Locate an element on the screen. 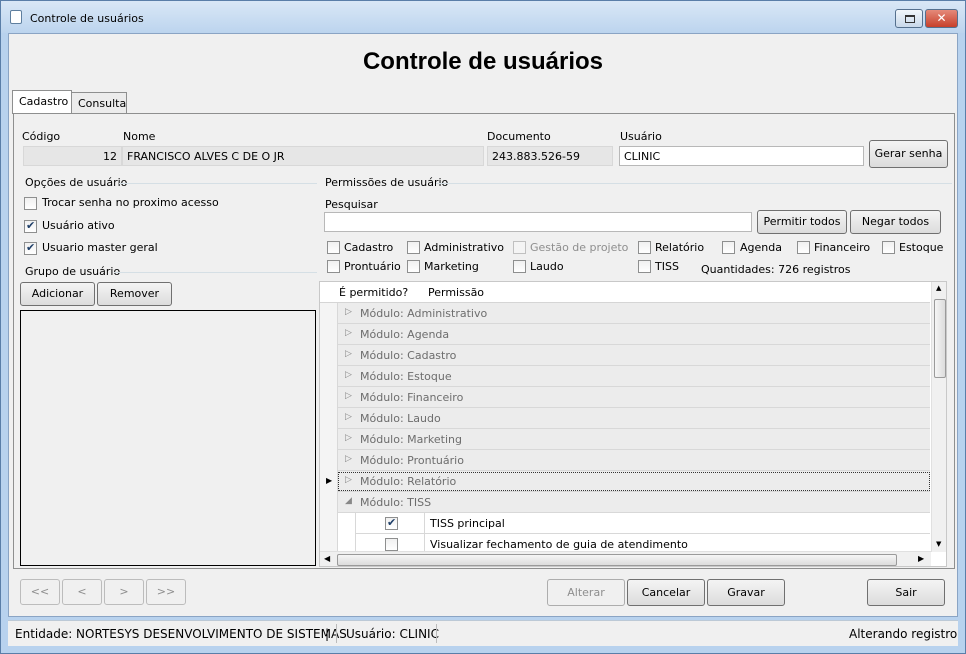 This screenshot has height=654, width=966. filter-prontuario-checkbox is located at coordinates (333, 266).